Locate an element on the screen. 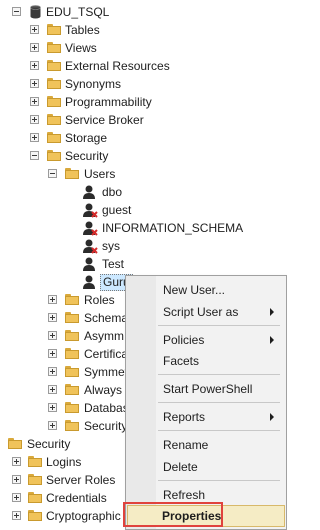 The width and height of the screenshot is (320, 530). node-label: Schema is located at coordinates (106, 318).